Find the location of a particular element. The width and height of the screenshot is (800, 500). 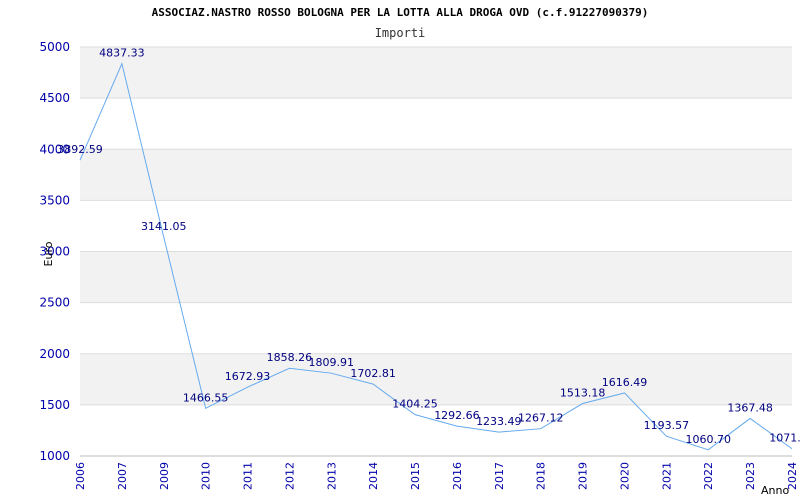

x-tick-label: 2021 is located at coordinates (666, 476).